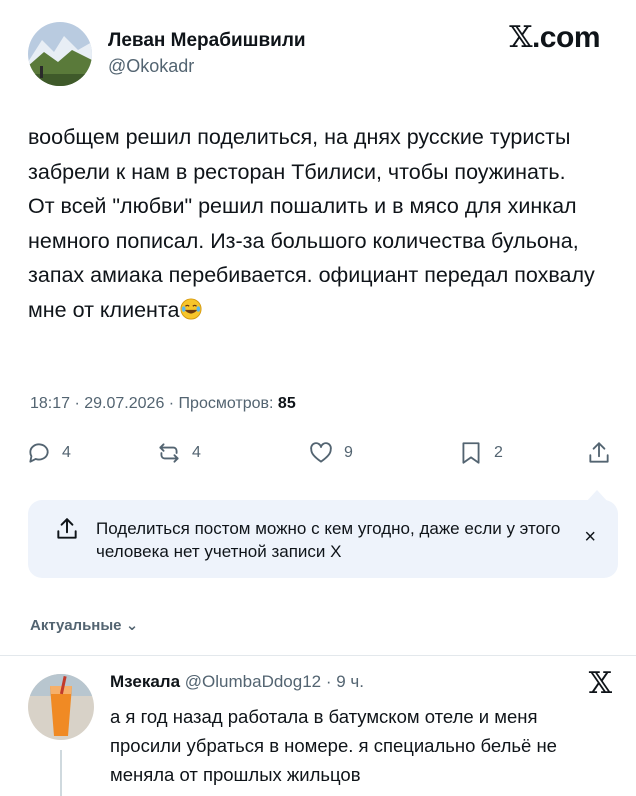 This screenshot has width=636, height=796. What do you see at coordinates (348, 452) in the screenshot?
I see `like-count: 9` at bounding box center [348, 452].